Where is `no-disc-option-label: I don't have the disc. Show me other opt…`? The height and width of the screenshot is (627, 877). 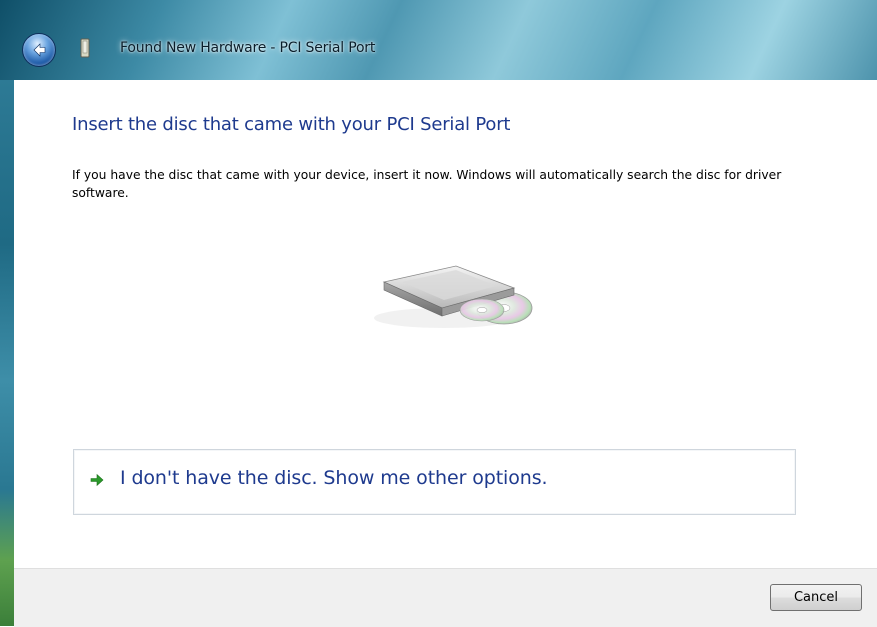 no-disc-option-label: I don't have the disc. Show me other opt… is located at coordinates (334, 478).